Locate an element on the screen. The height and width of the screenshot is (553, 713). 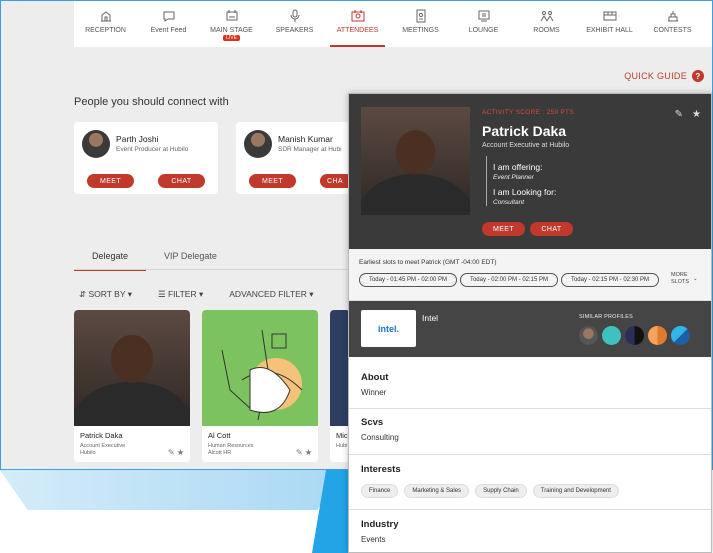
more-slots-label: MORE SLOTS is located at coordinates (680, 279).